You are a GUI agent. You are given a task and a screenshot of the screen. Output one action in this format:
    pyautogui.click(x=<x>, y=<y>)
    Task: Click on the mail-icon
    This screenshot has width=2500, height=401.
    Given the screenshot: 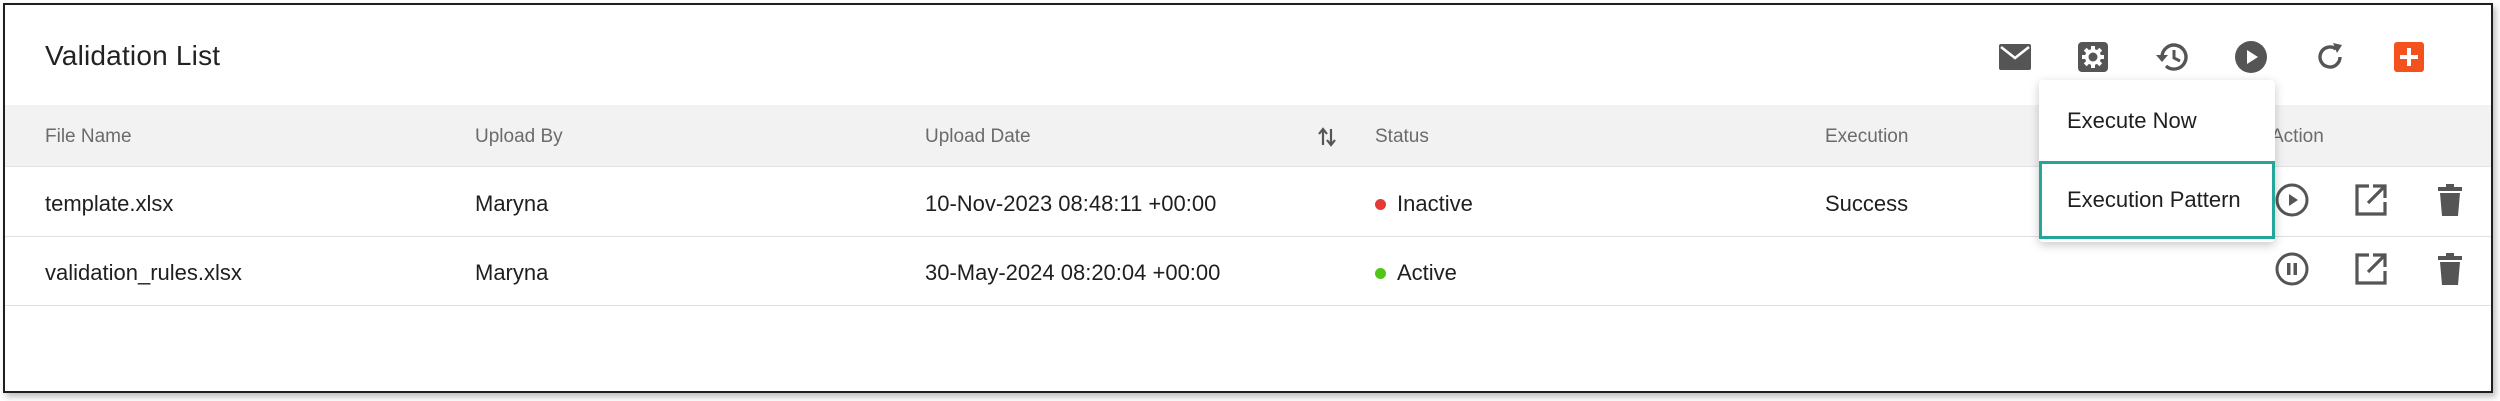 What is the action you would take?
    pyautogui.click(x=2015, y=57)
    